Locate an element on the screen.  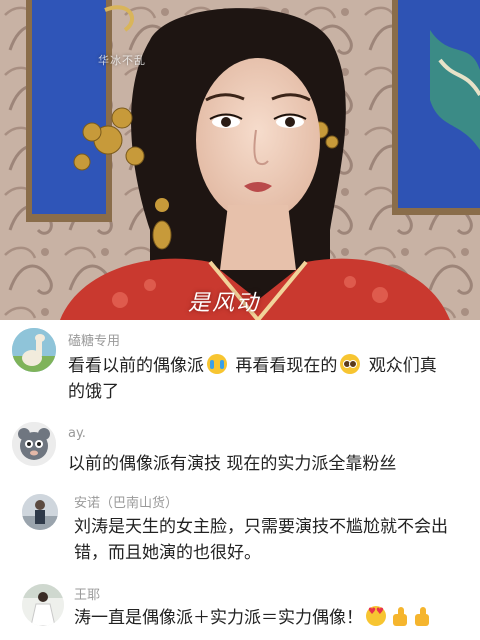
comment-text-part: 再看看现在的 is located at coordinates (284, 366).